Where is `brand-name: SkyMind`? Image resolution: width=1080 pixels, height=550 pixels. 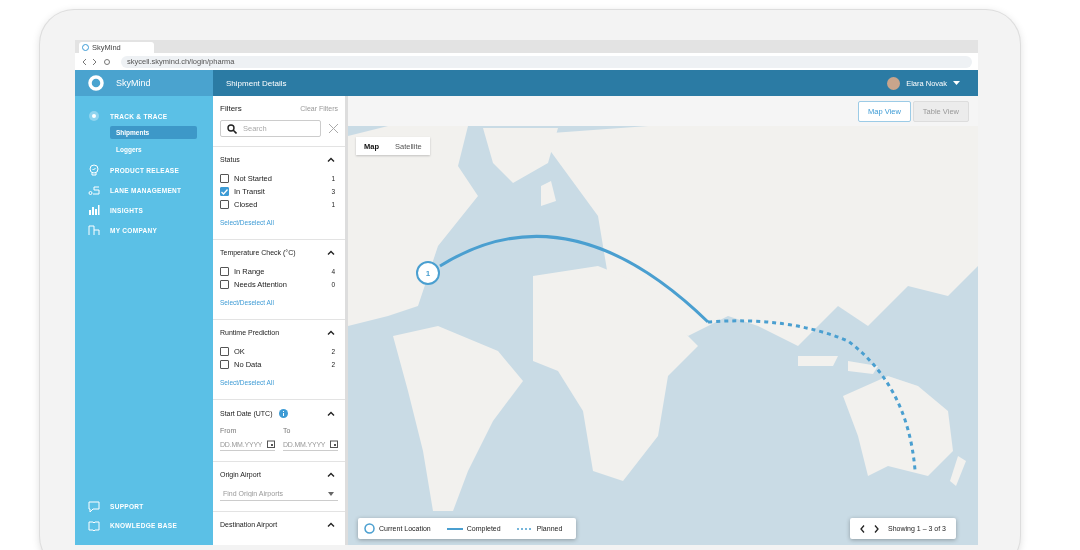 brand-name: SkyMind is located at coordinates (133, 83).